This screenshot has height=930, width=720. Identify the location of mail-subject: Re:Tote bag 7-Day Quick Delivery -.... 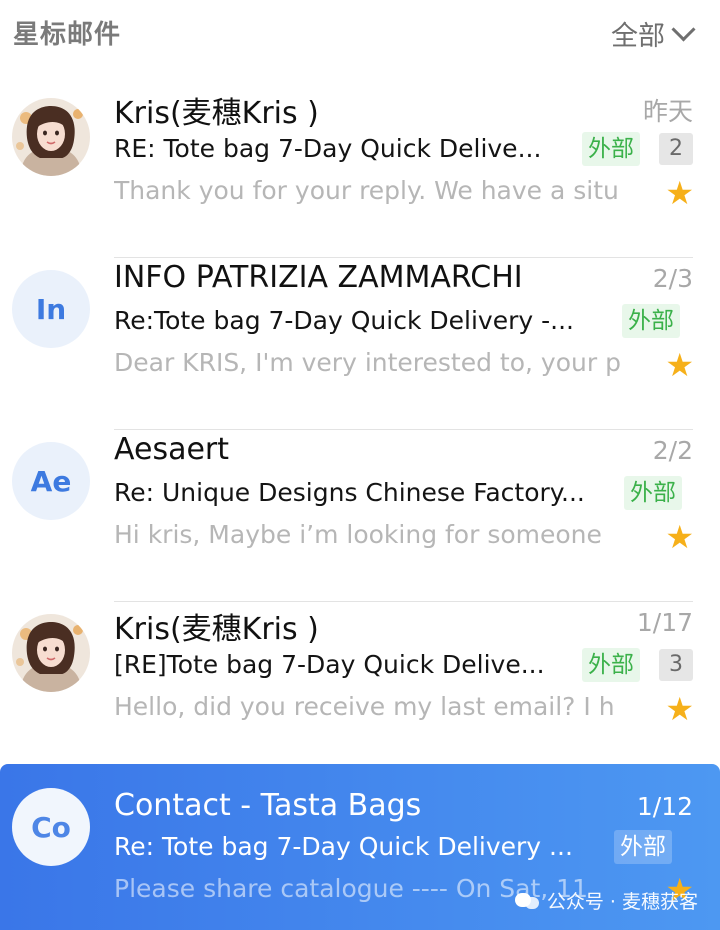
(344, 320).